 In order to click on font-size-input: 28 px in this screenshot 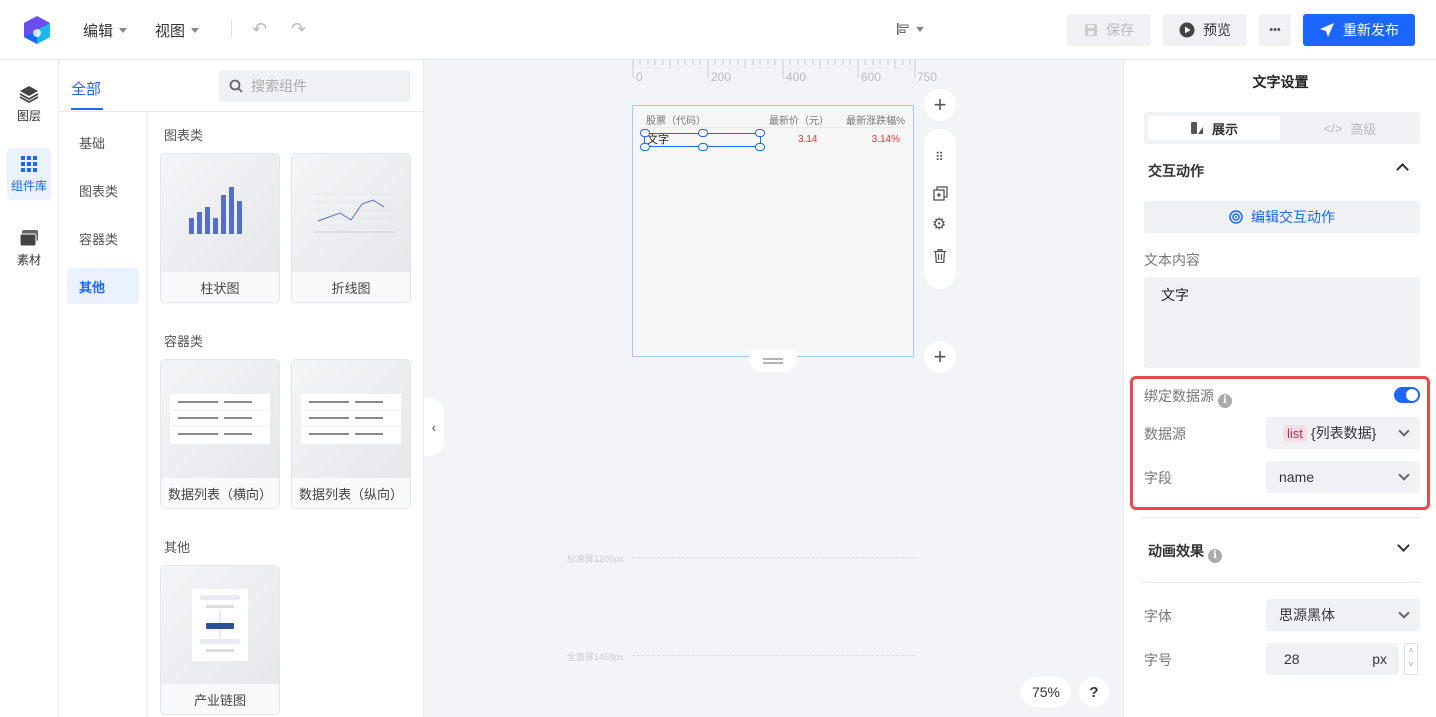, I will do `click(1332, 659)`.